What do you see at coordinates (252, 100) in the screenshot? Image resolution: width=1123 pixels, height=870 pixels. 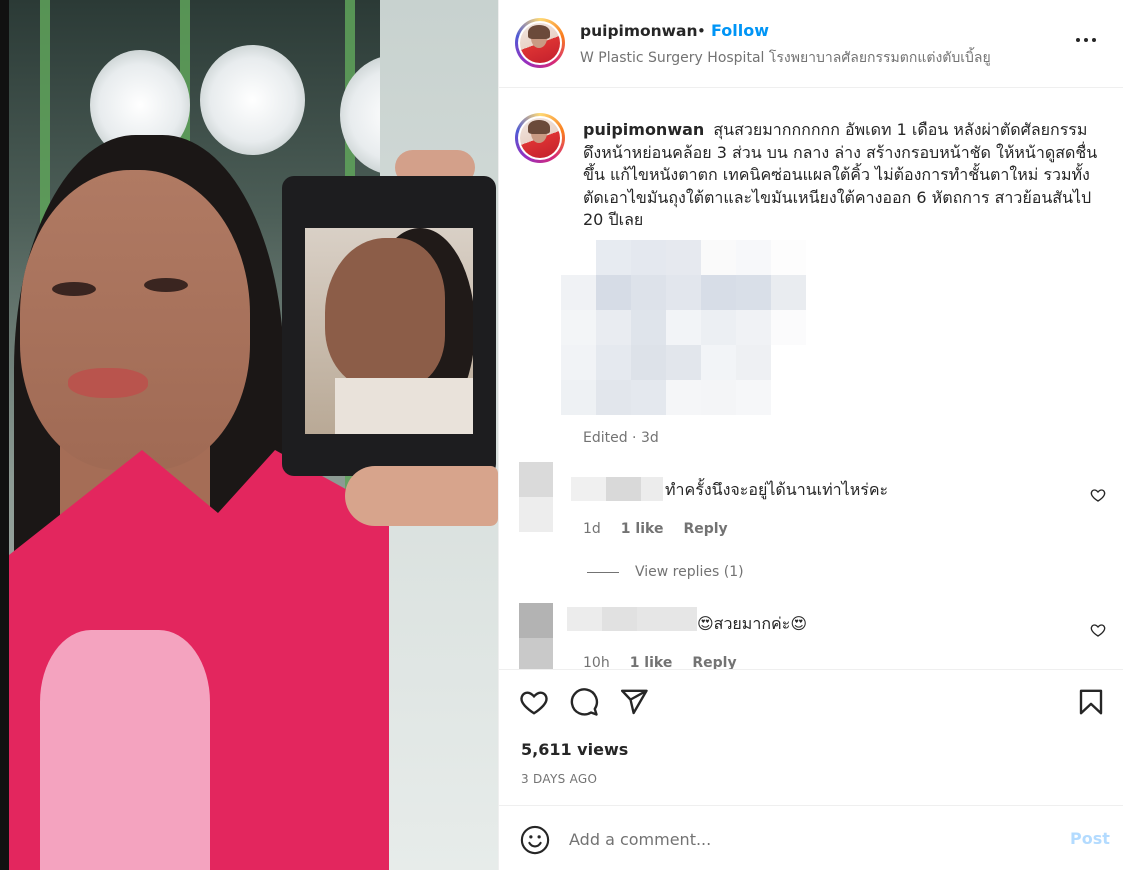 I see `studio-light` at bounding box center [252, 100].